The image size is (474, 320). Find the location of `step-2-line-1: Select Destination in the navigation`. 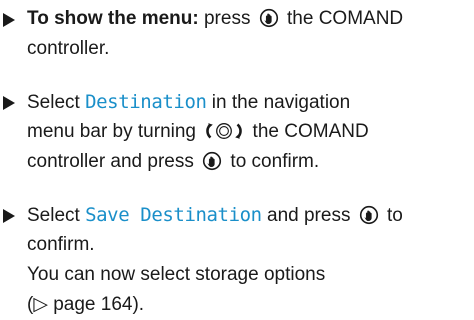

step-2-line-1: Select Destination in the navigation is located at coordinates (237, 102).